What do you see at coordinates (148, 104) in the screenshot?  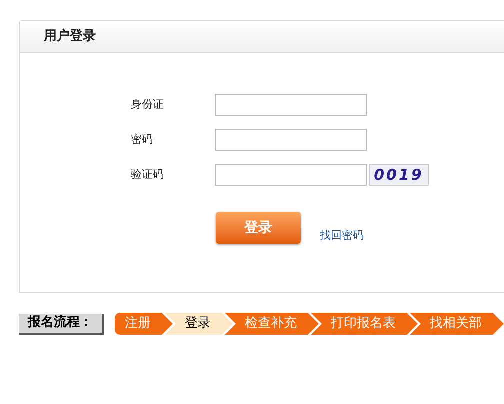 I see `field-label: 身份证` at bounding box center [148, 104].